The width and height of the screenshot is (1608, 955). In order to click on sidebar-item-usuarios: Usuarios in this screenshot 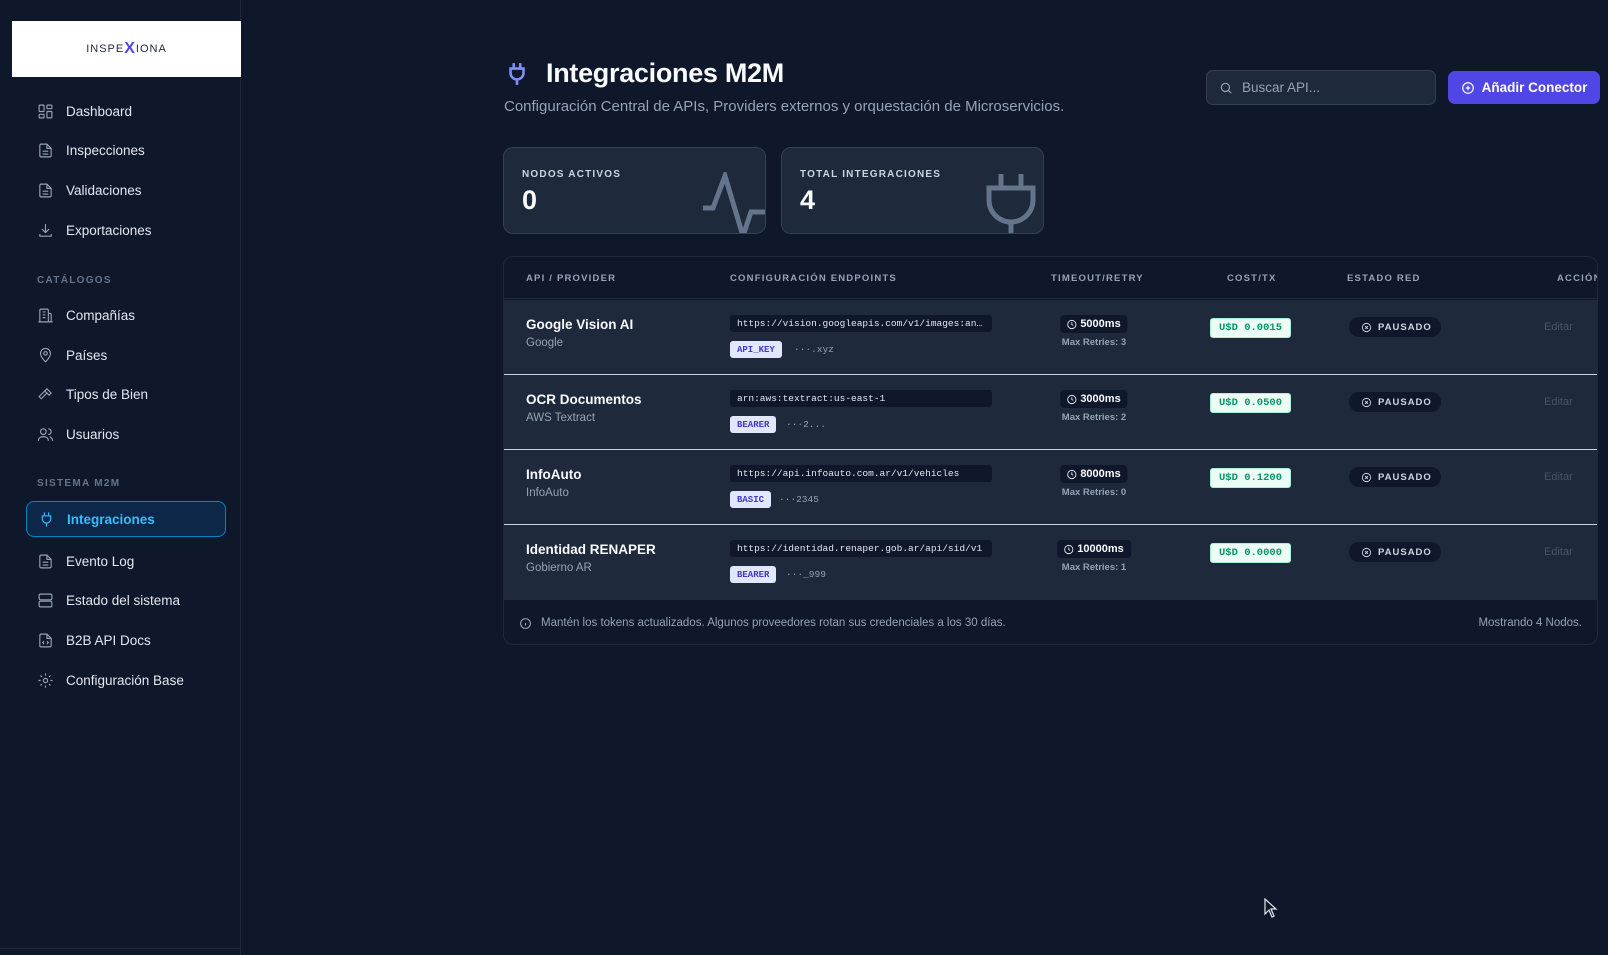, I will do `click(126, 434)`.